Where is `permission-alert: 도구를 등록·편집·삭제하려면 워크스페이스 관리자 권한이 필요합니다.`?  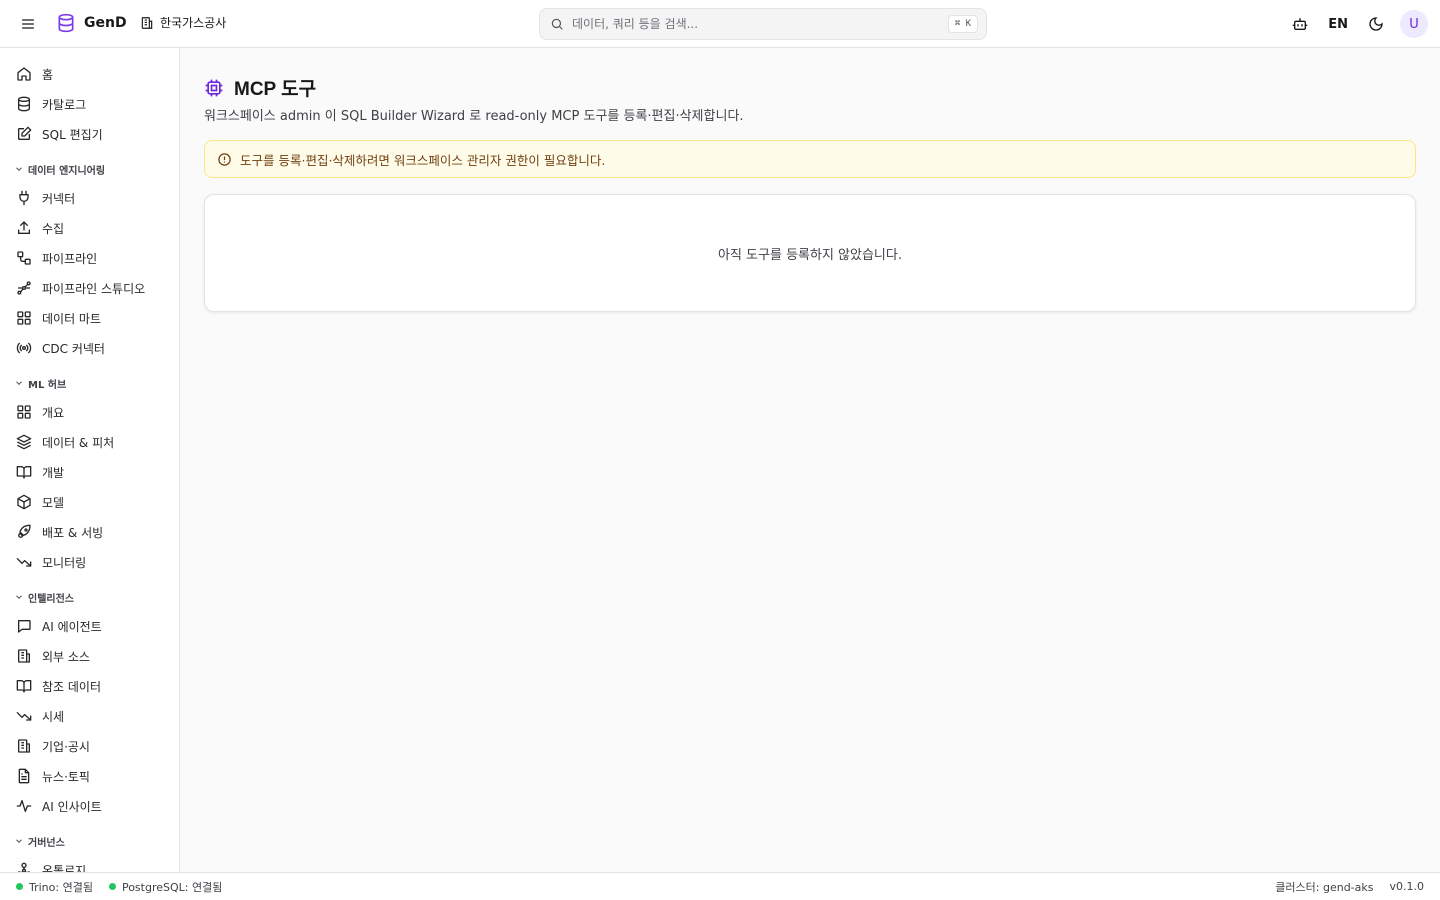 permission-alert: 도구를 등록·편집·삭제하려면 워크스페이스 관리자 권한이 필요합니다. is located at coordinates (810, 159).